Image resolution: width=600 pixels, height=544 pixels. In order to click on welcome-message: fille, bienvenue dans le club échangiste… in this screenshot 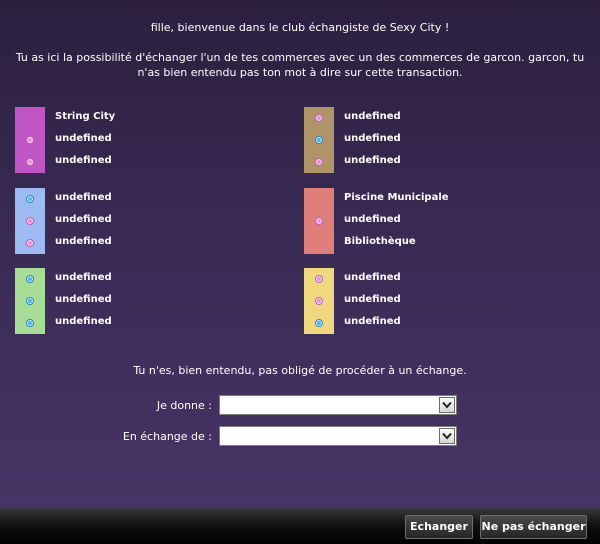, I will do `click(300, 27)`.